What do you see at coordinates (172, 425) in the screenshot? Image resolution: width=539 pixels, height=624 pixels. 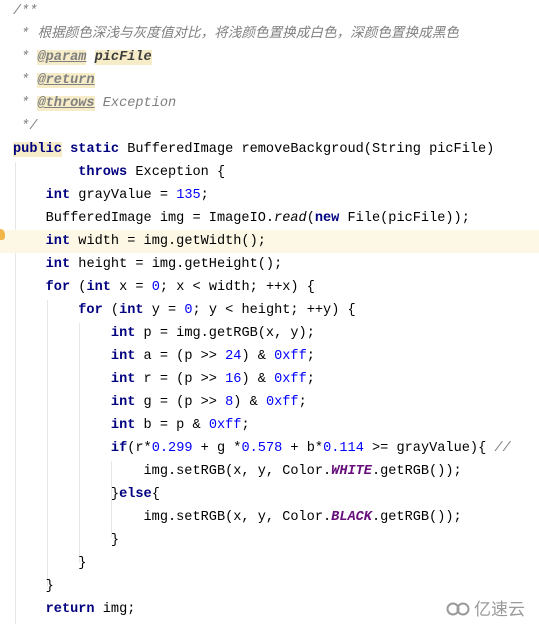 I see `code-token: b = p &` at bounding box center [172, 425].